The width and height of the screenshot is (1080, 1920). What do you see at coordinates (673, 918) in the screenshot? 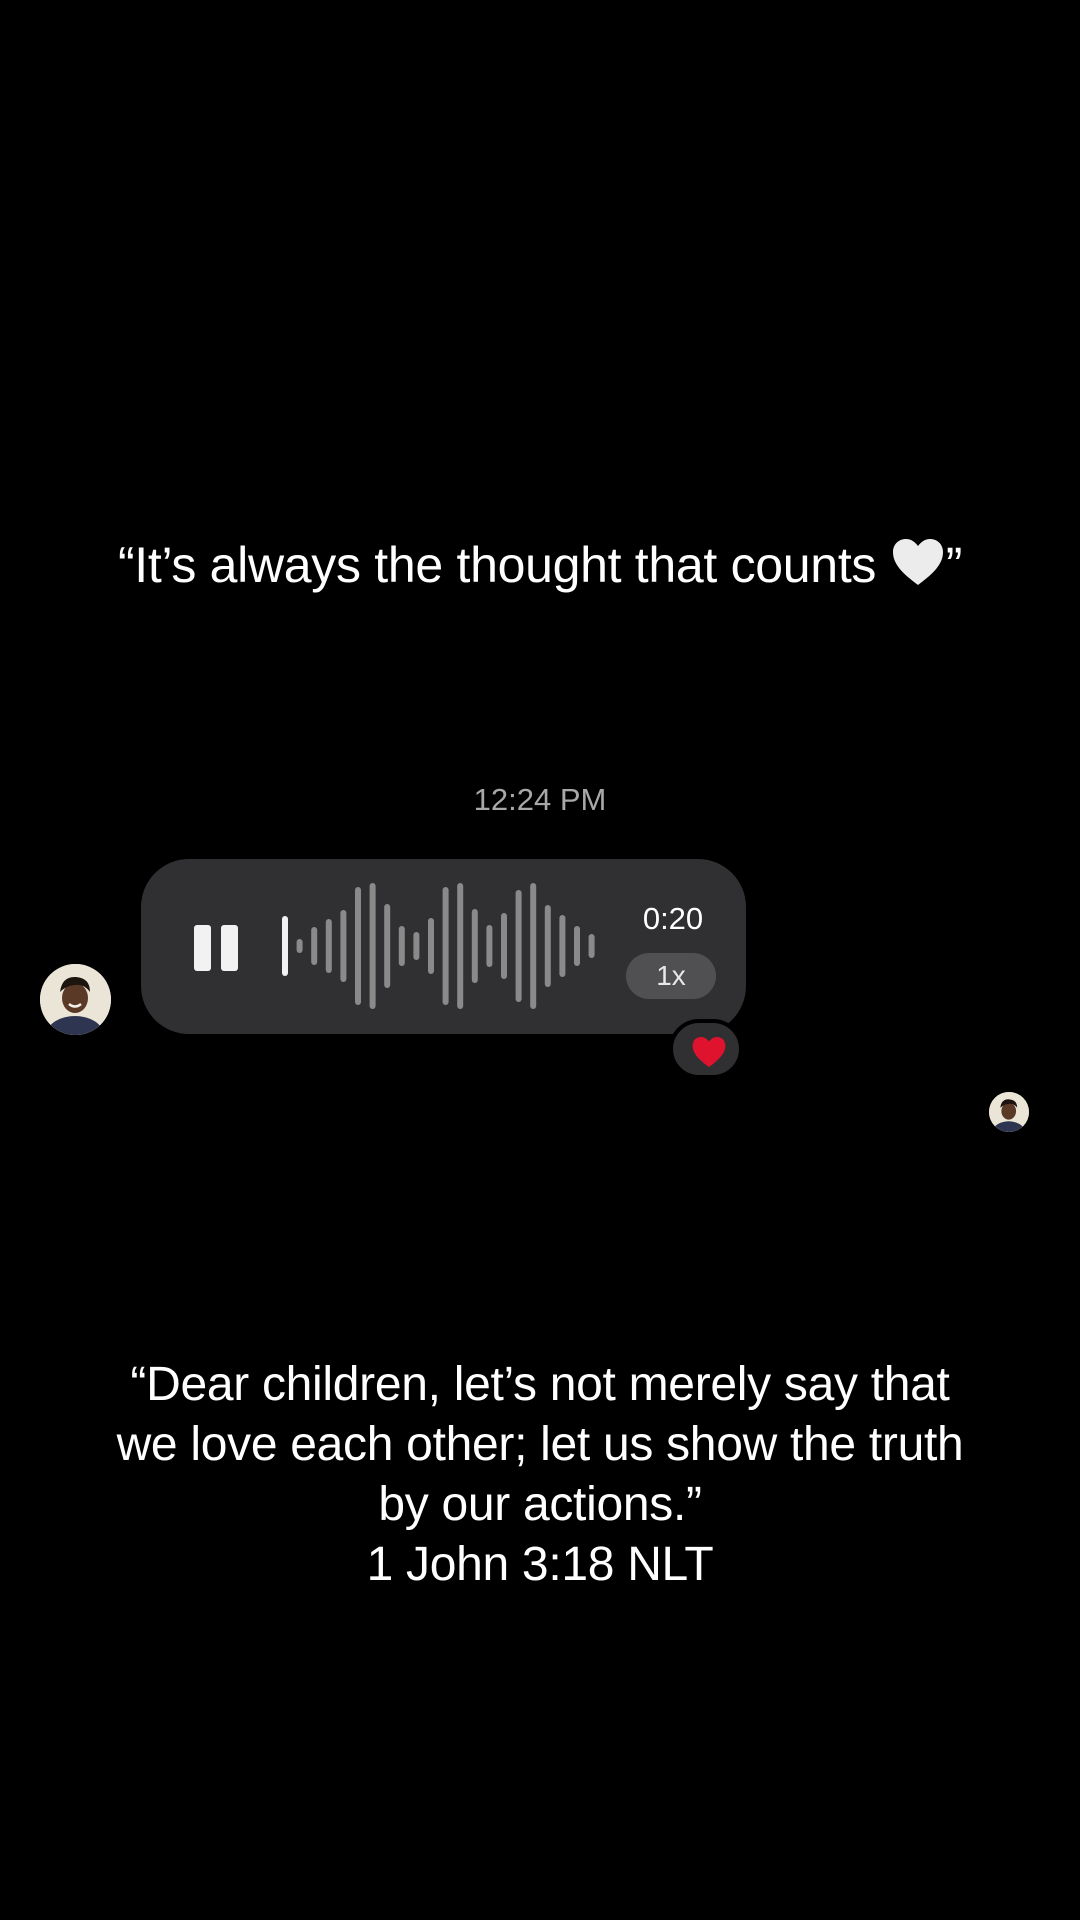
I see `voice-duration: 0:20` at bounding box center [673, 918].